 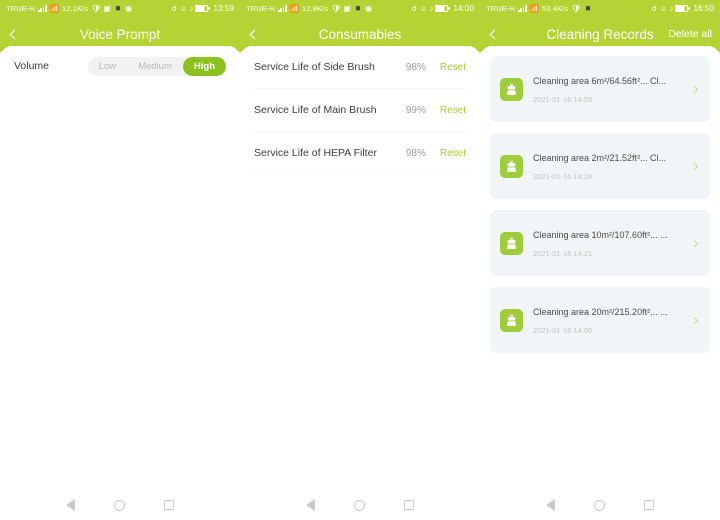 I want to click on status-bar: TRUE-H 📶 53.4K/s 🛡 ◾ ☌ ☺ ♪ 16:50, so click(x=600, y=8).